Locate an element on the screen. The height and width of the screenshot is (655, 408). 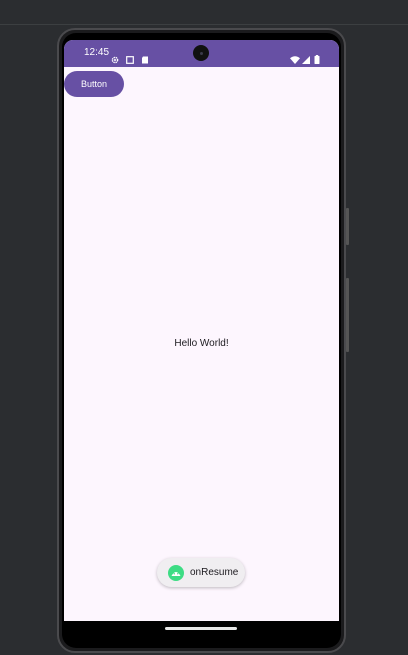
status-time: 12:45 is located at coordinates (97, 52).